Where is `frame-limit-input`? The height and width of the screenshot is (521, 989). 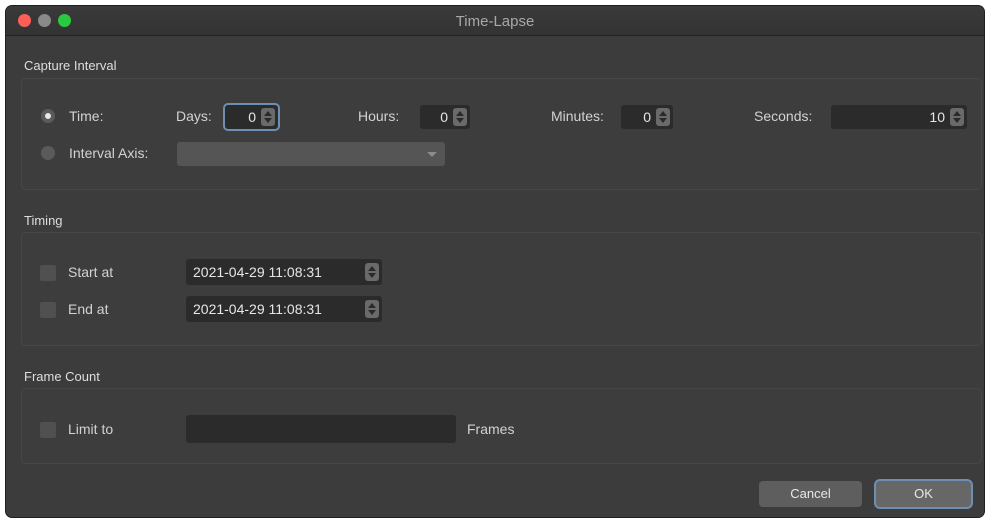 frame-limit-input is located at coordinates (321, 429).